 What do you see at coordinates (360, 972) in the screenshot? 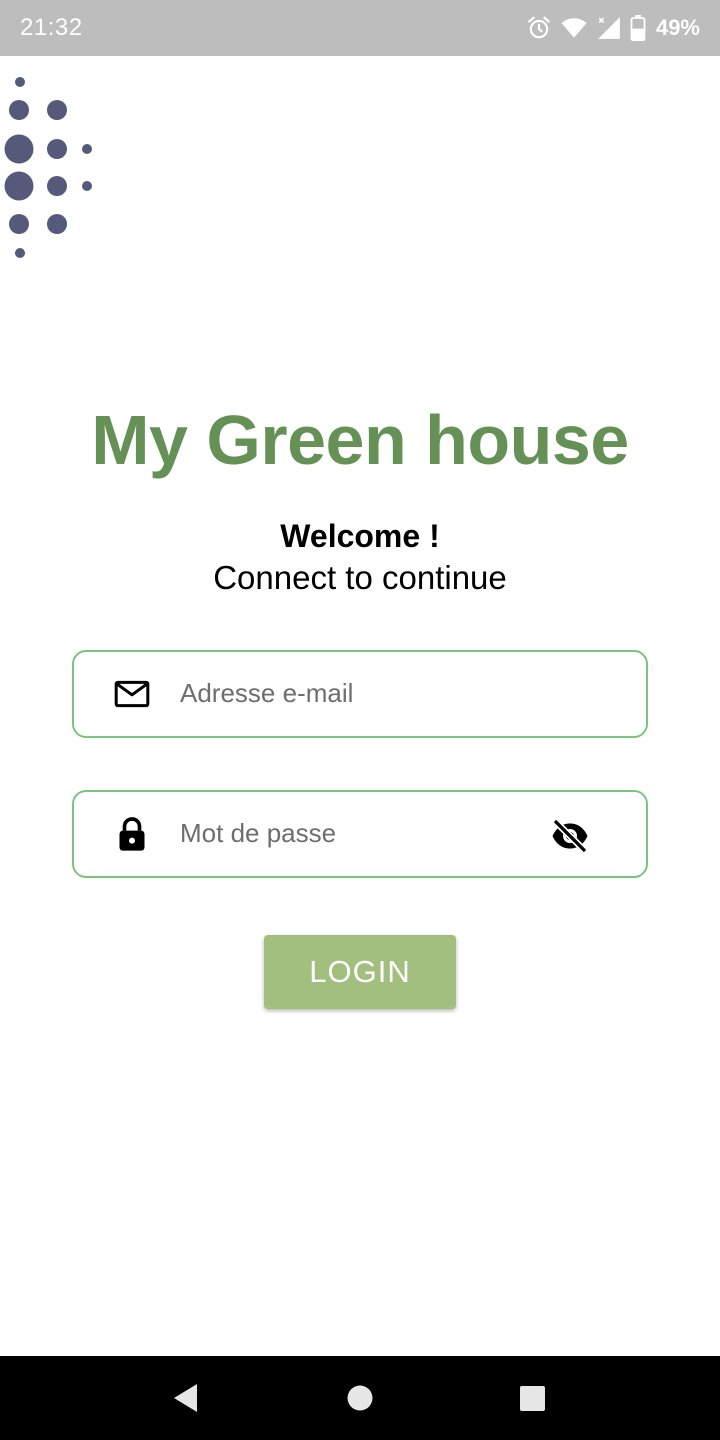
I see `login-button: LOGIN` at bounding box center [360, 972].